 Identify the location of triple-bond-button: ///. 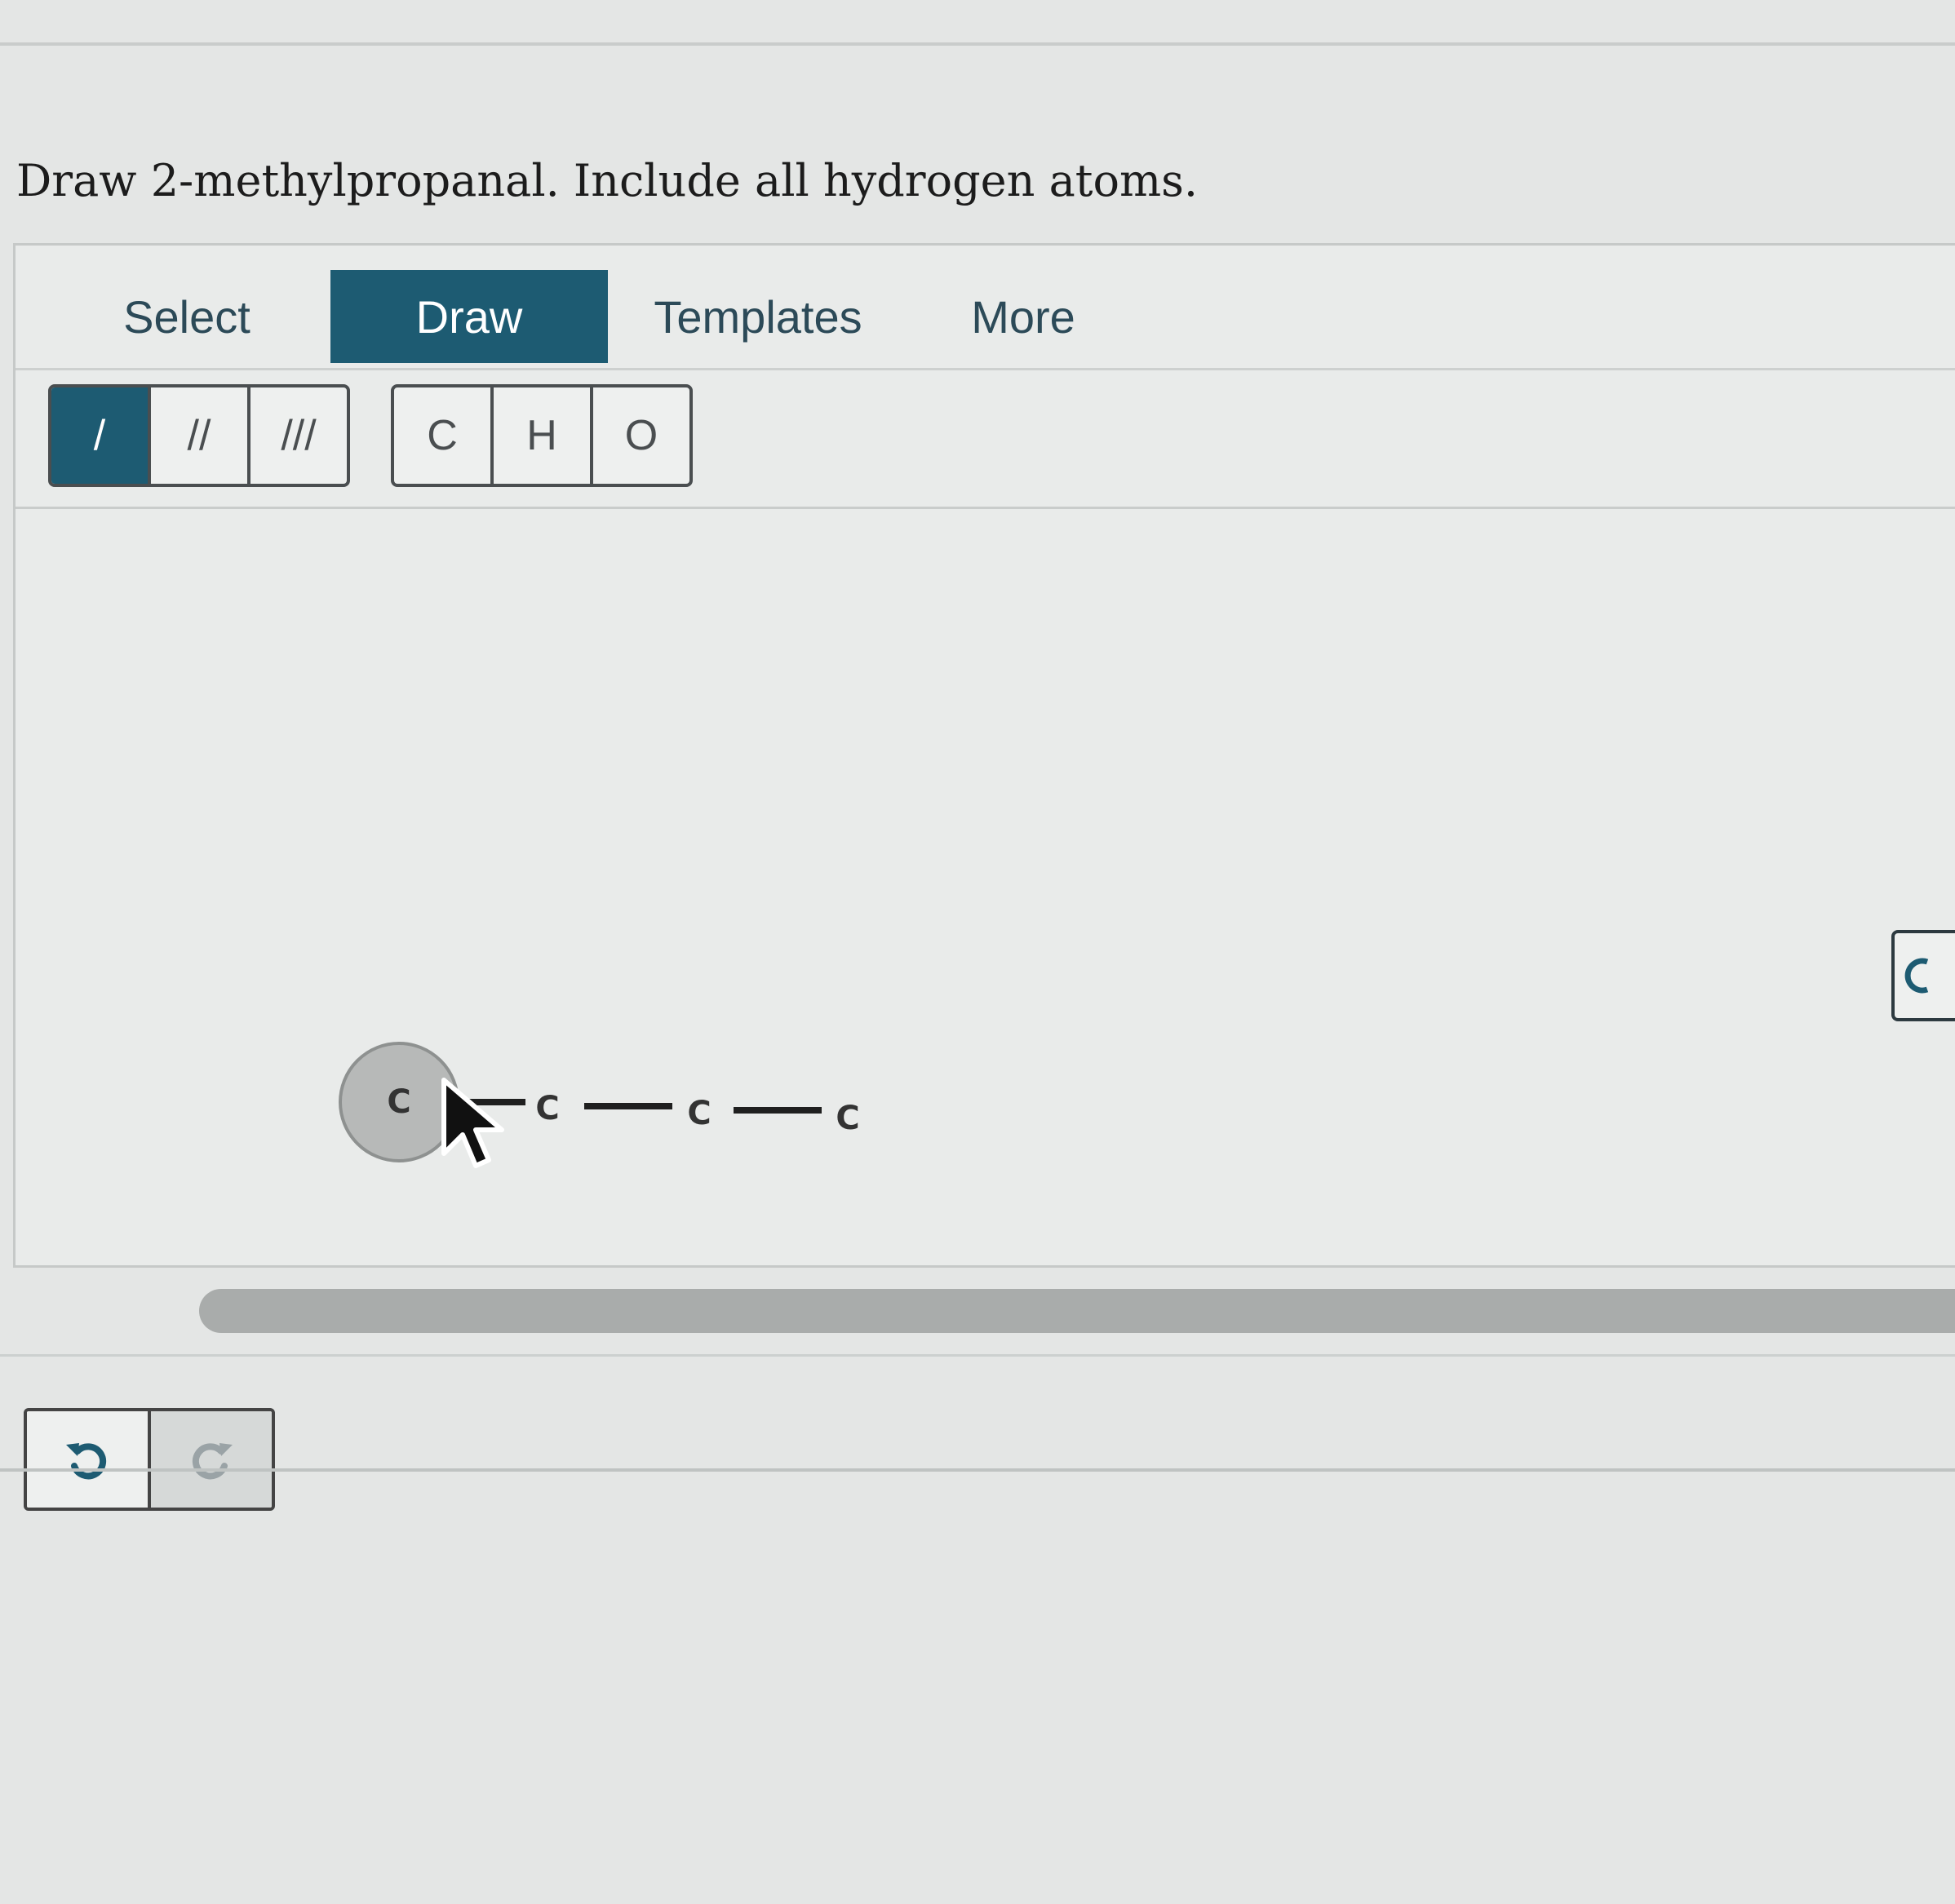
(298, 436).